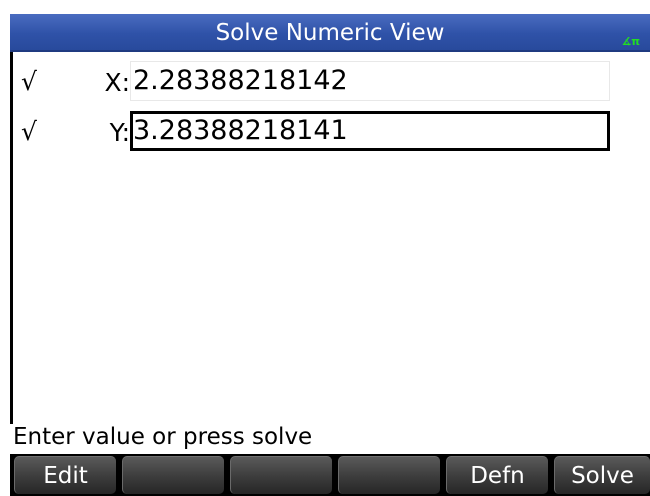  What do you see at coordinates (11, 238) in the screenshot?
I see `screen-left-border` at bounding box center [11, 238].